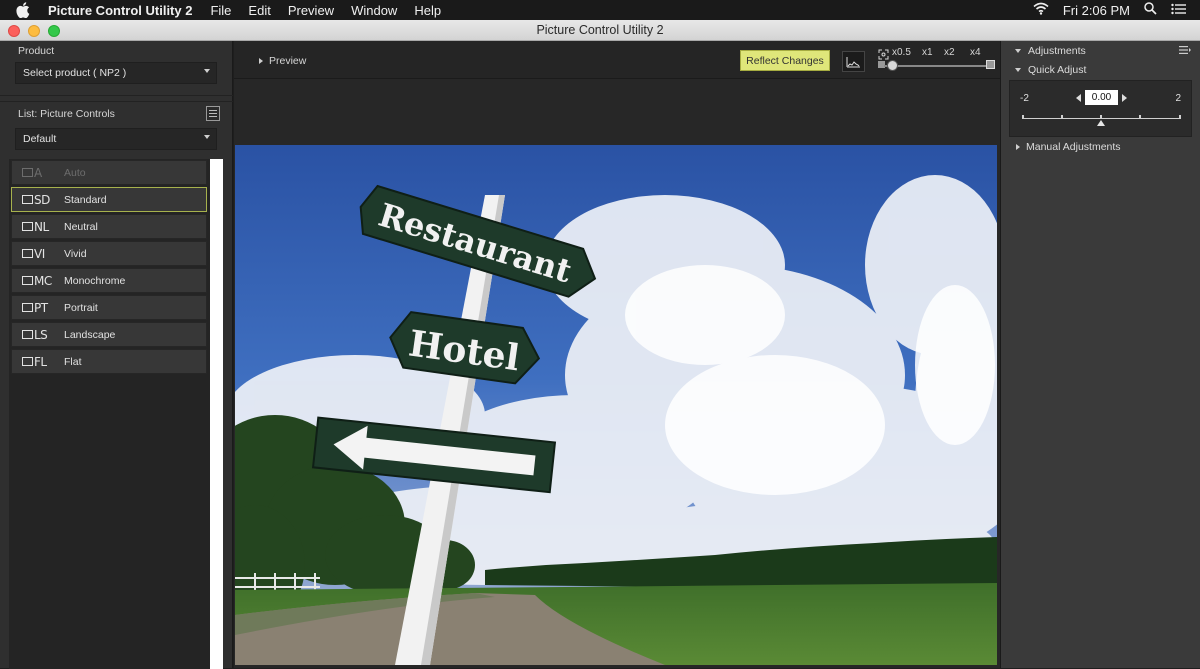 The image size is (1200, 669). I want to click on product-label: Product, so click(36, 51).